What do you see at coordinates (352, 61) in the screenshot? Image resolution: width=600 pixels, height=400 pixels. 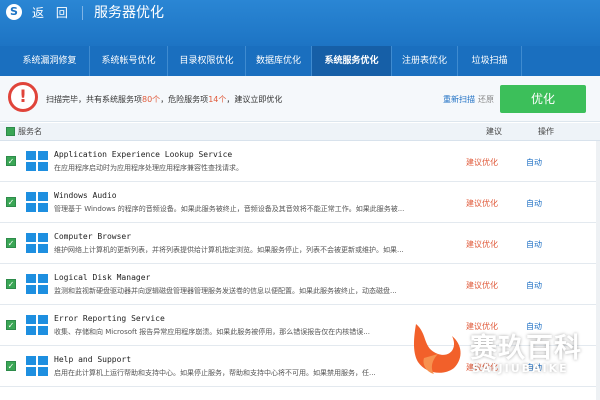 I see `tab-service-optimize: 系统服务优化` at bounding box center [352, 61].